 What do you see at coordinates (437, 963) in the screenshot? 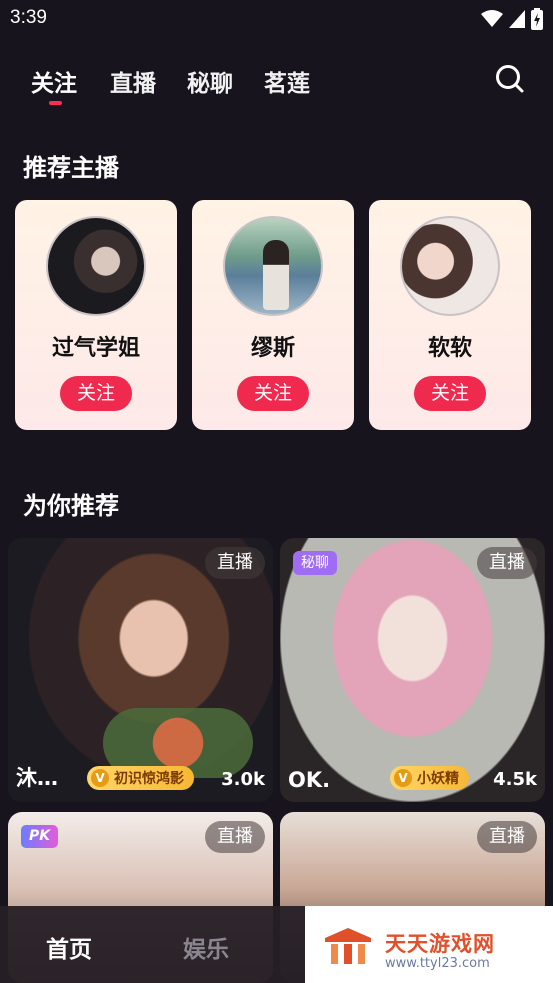
I see `watermark-url: www.ttyl23.com` at bounding box center [437, 963].